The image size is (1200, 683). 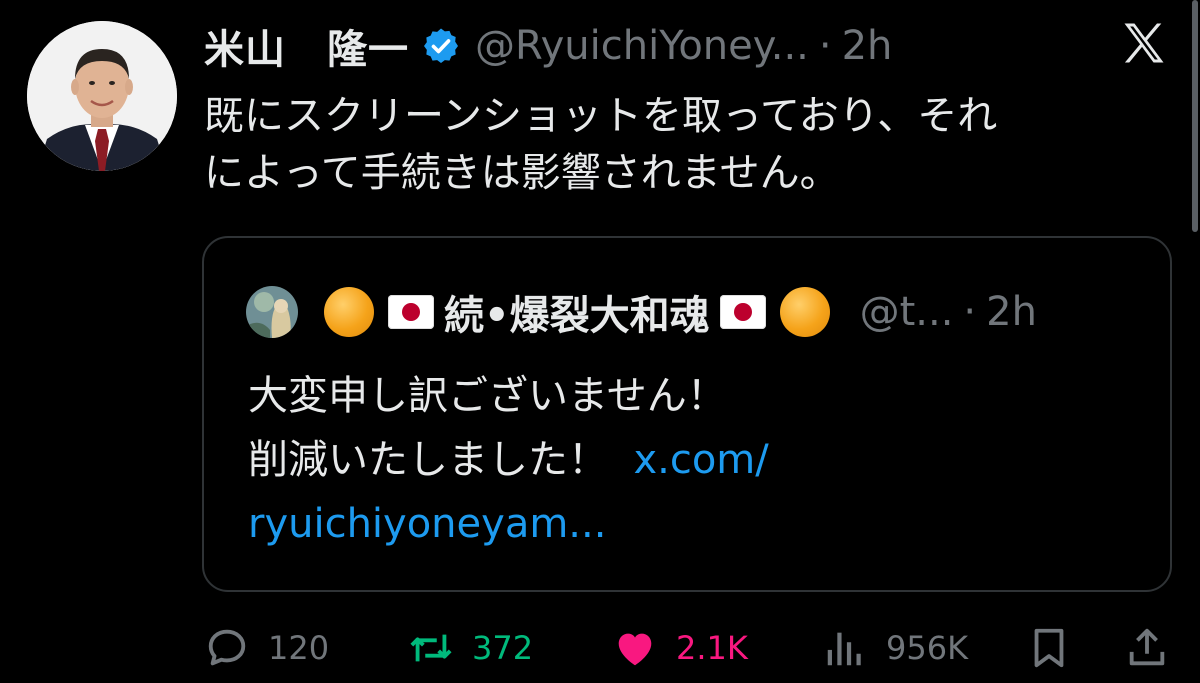 I want to click on x-logo-icon, so click(x=1144, y=43).